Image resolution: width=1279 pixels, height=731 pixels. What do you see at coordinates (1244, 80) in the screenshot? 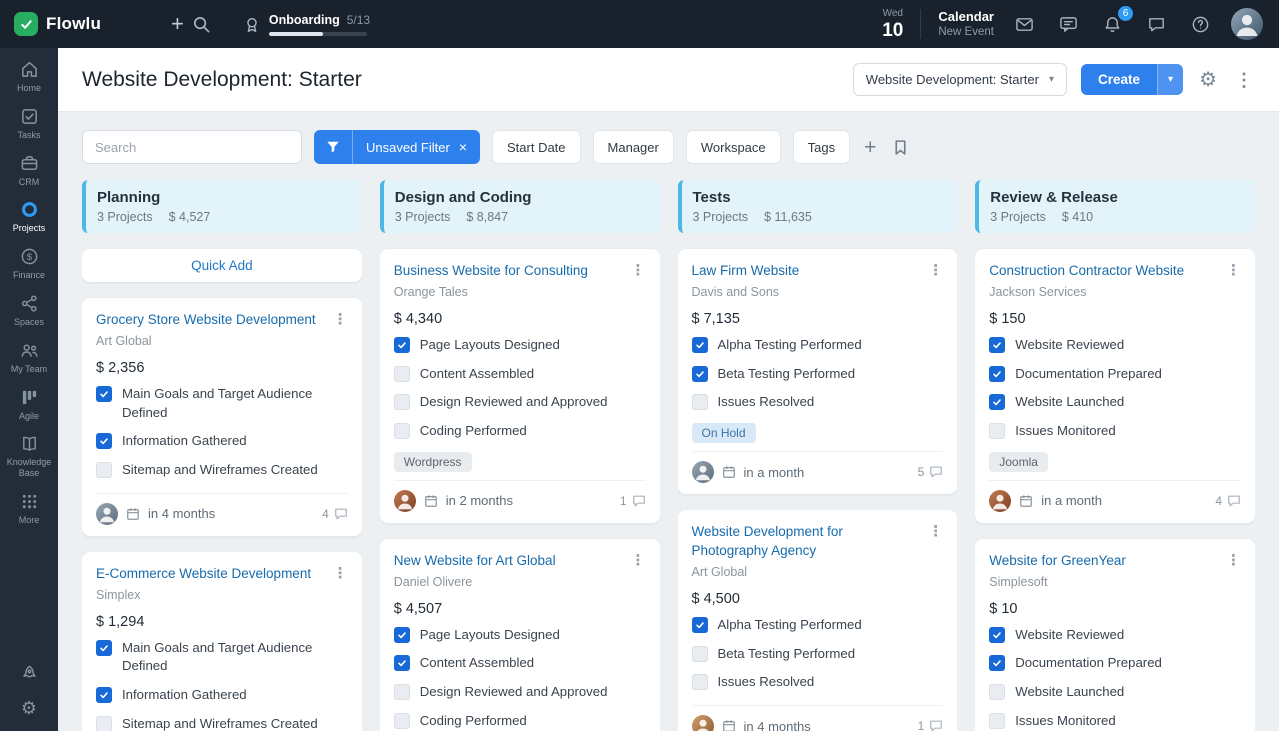
I see `more-options-button: ⋮` at bounding box center [1244, 80].